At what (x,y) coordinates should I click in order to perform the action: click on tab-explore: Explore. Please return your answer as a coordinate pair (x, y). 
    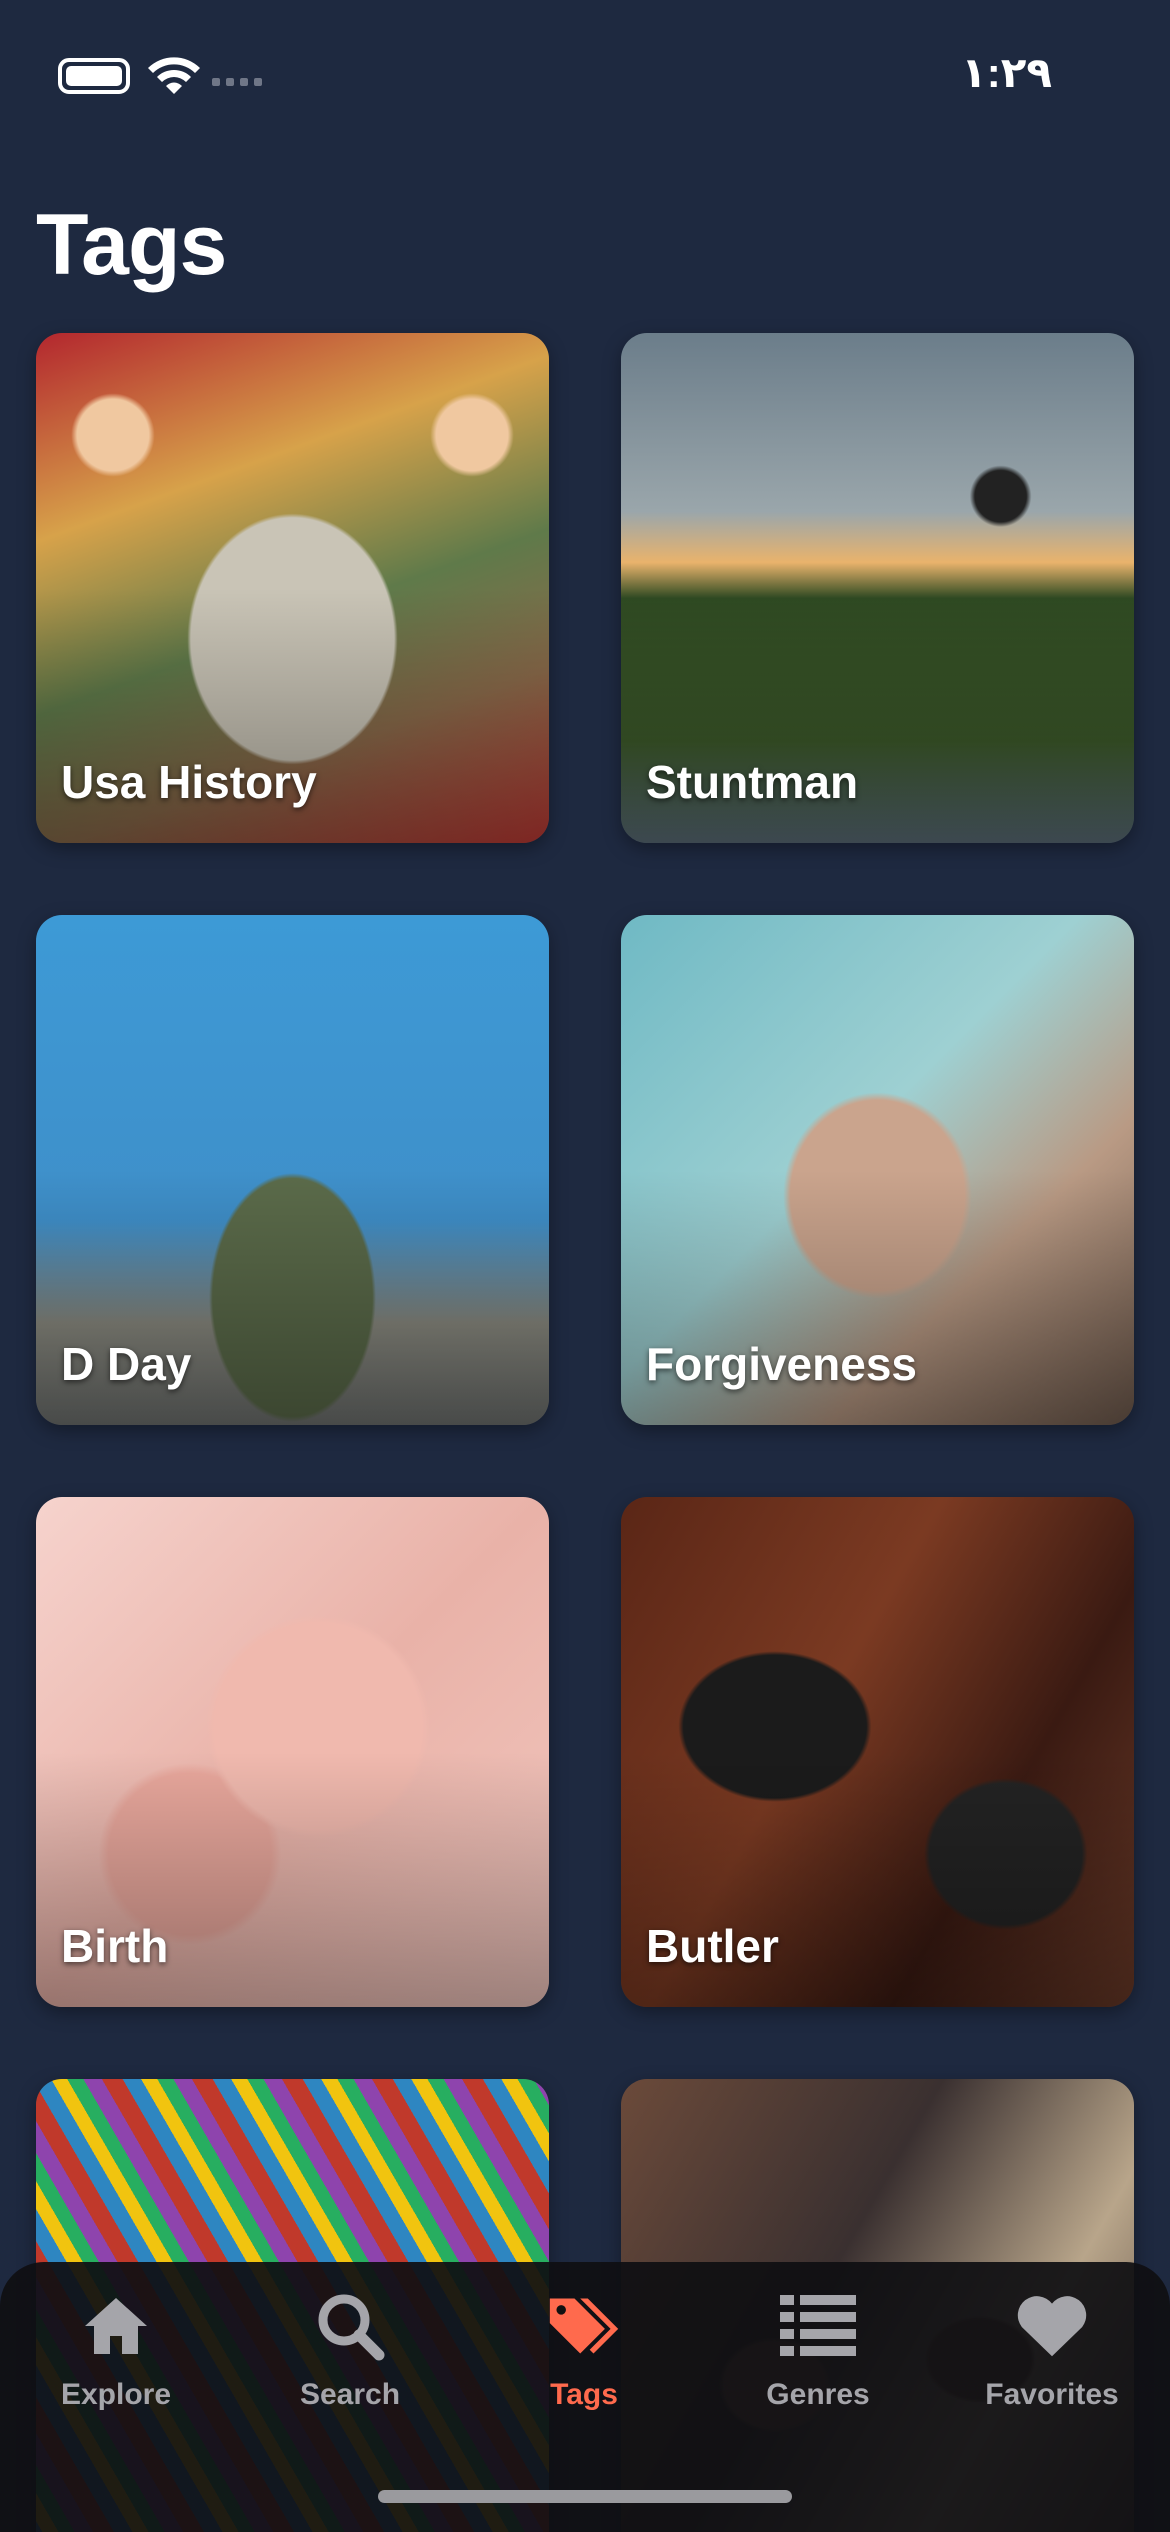
    Looking at the image, I should click on (116, 2363).